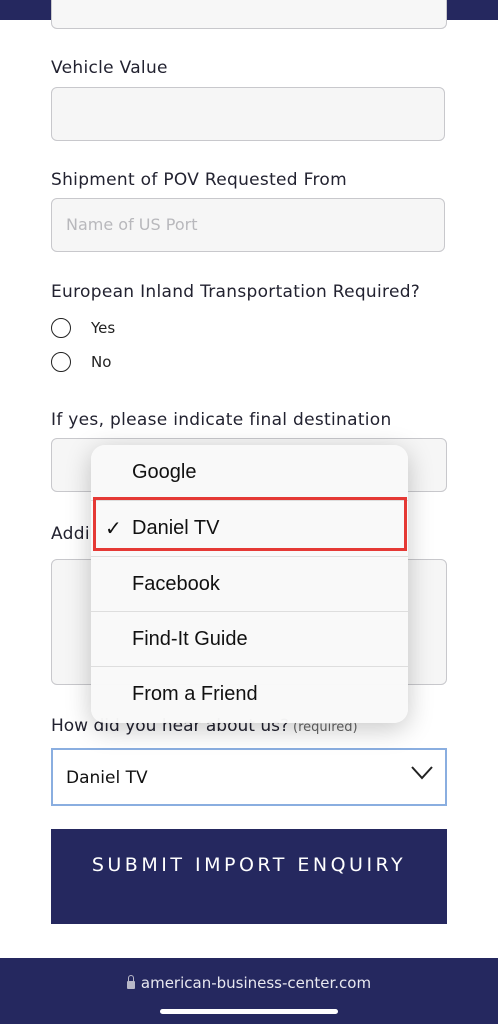 This screenshot has height=1024, width=498. What do you see at coordinates (249, 472) in the screenshot?
I see `dropdown-option-google: Google` at bounding box center [249, 472].